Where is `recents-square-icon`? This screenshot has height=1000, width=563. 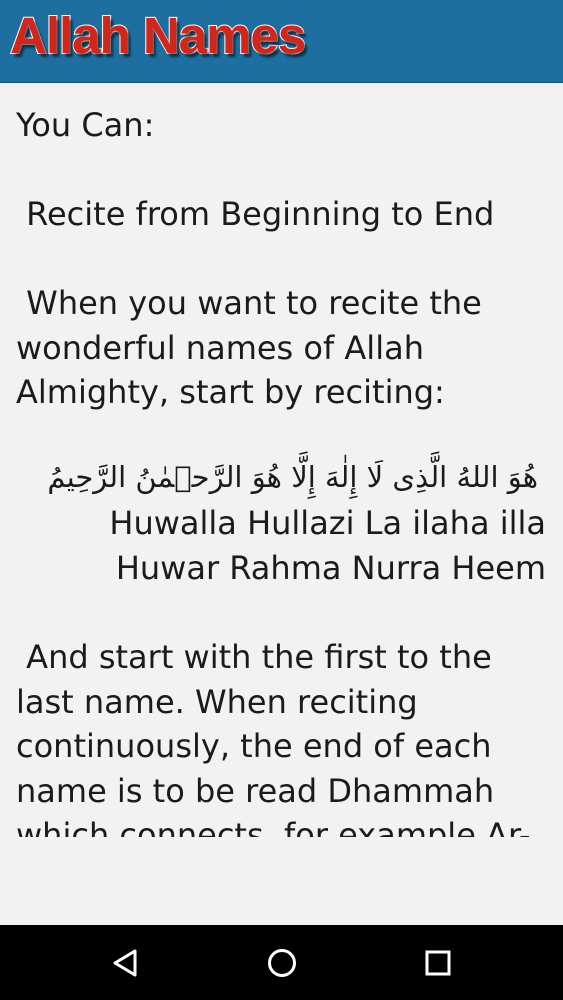 recents-square-icon is located at coordinates (438, 962).